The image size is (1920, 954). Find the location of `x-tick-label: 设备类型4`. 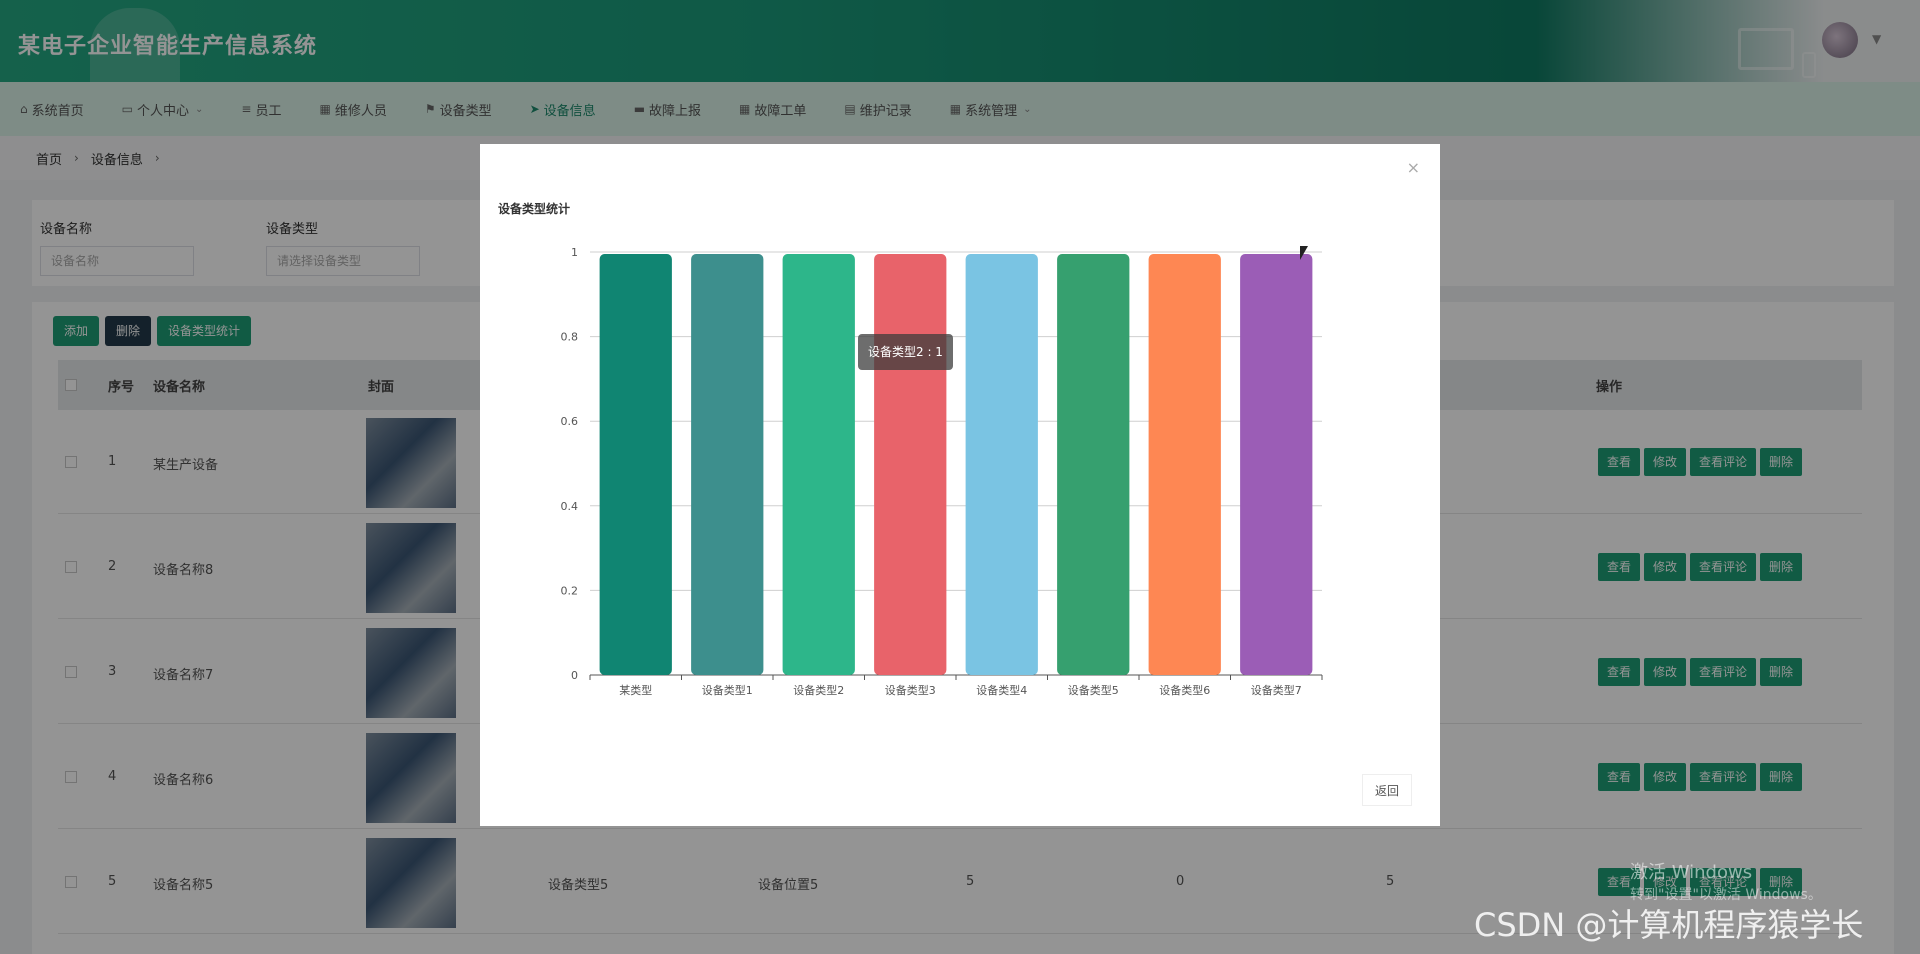

x-tick-label: 设备类型4 is located at coordinates (1001, 690).